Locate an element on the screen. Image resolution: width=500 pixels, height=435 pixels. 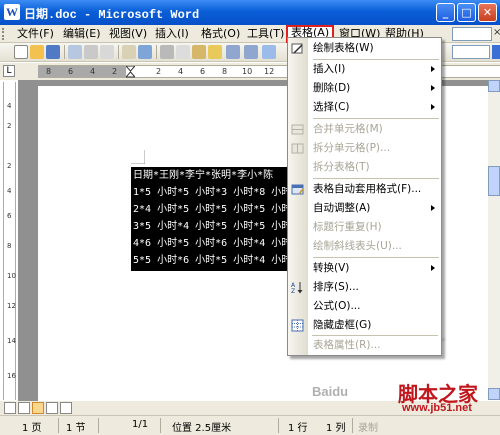
doc-close-icon: × is located at coordinates (496, 32).